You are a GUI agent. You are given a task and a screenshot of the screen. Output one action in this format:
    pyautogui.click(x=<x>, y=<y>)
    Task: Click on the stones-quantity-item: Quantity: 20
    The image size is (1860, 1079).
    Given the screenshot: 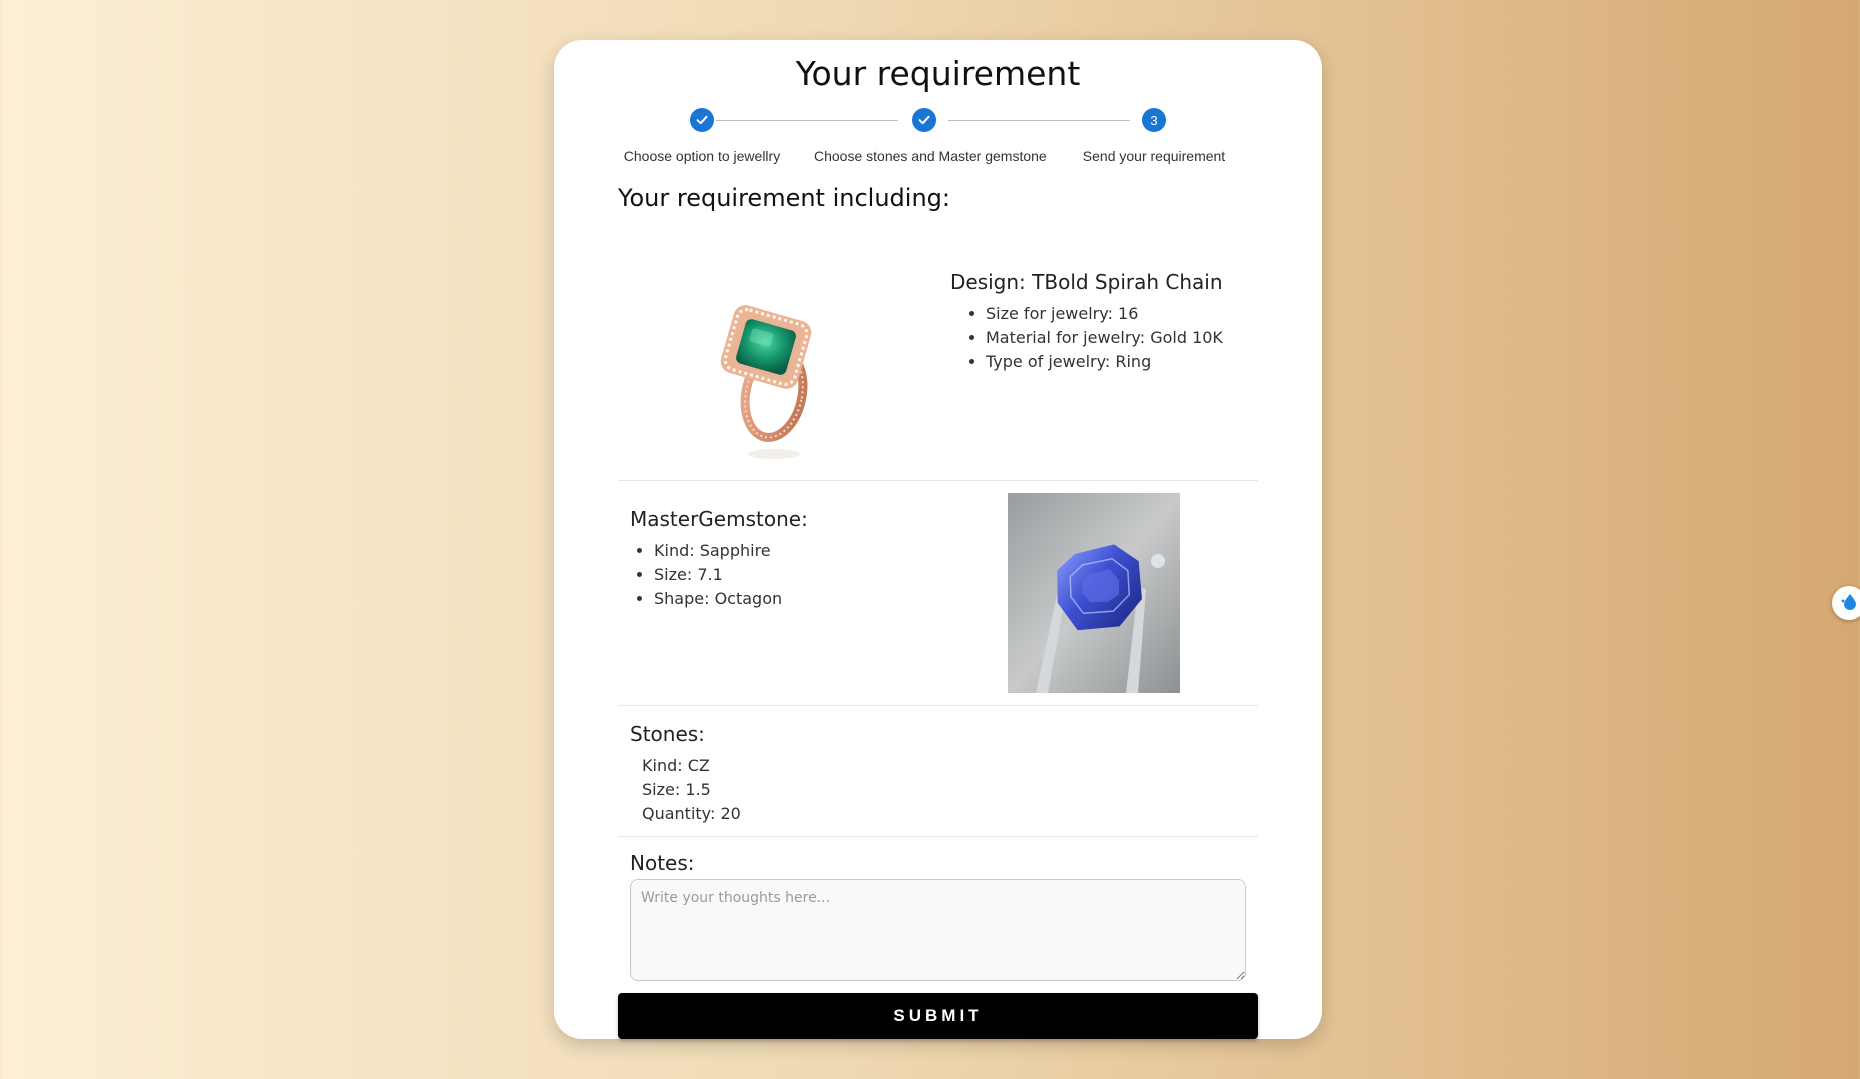 What is the action you would take?
    pyautogui.click(x=691, y=813)
    